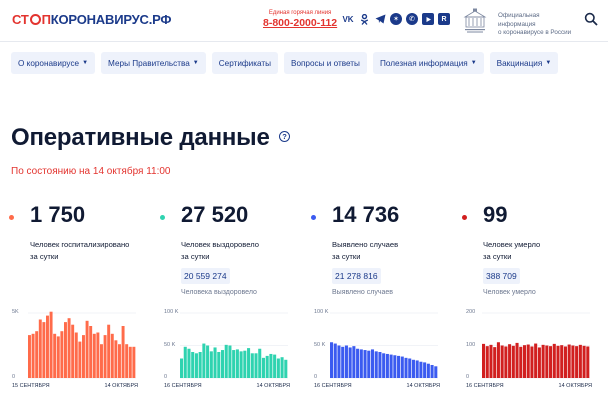 The width and height of the screenshot is (608, 406). Describe the element at coordinates (428, 19) in the screenshot. I see `youtube-icon` at that location.